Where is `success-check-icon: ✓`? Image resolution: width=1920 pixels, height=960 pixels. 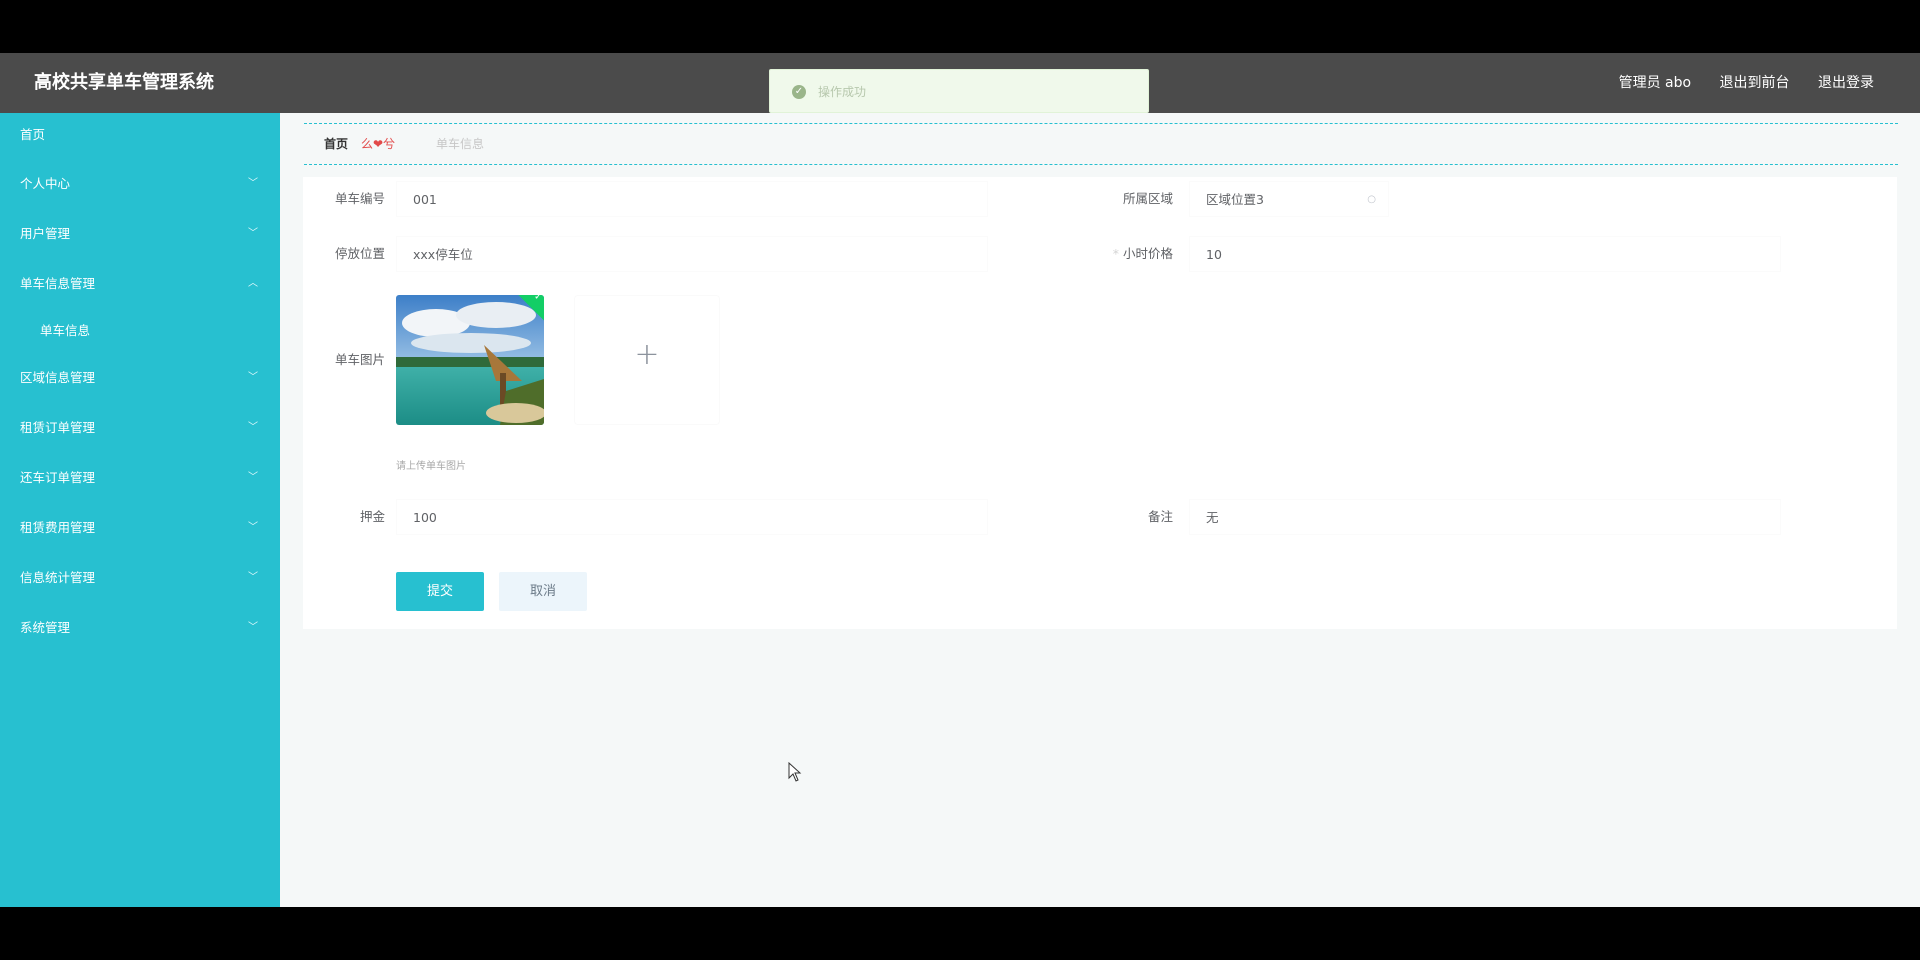 success-check-icon: ✓ is located at coordinates (799, 92).